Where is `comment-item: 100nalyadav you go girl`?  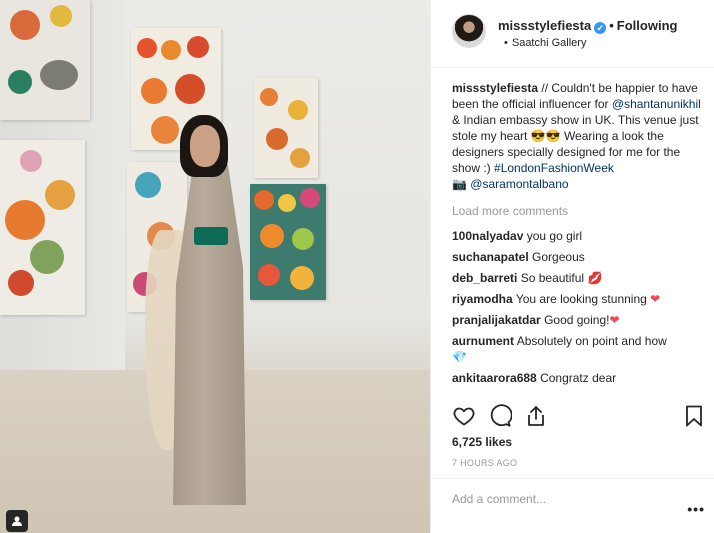 comment-item: 100nalyadav you go girl is located at coordinates (577, 236).